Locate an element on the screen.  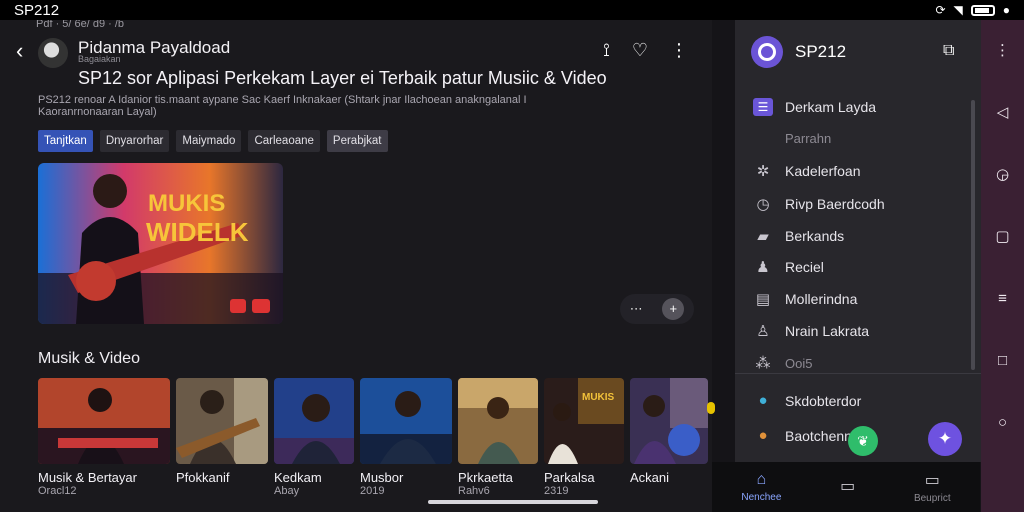
drawer-item: ☰ Derkam Layda is located at coordinates (814, 107).